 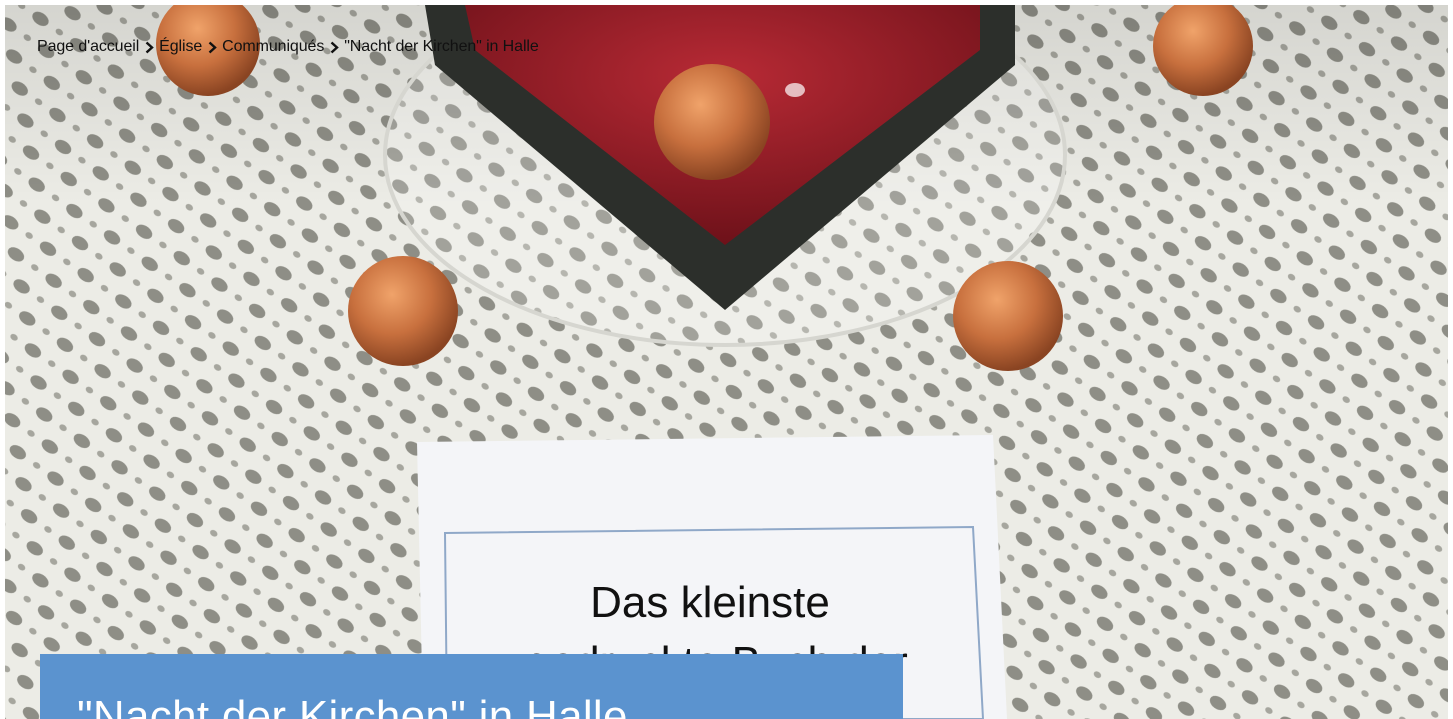 What do you see at coordinates (471, 686) in the screenshot?
I see `page-title-box: "Nacht der Kirchen" in Halle` at bounding box center [471, 686].